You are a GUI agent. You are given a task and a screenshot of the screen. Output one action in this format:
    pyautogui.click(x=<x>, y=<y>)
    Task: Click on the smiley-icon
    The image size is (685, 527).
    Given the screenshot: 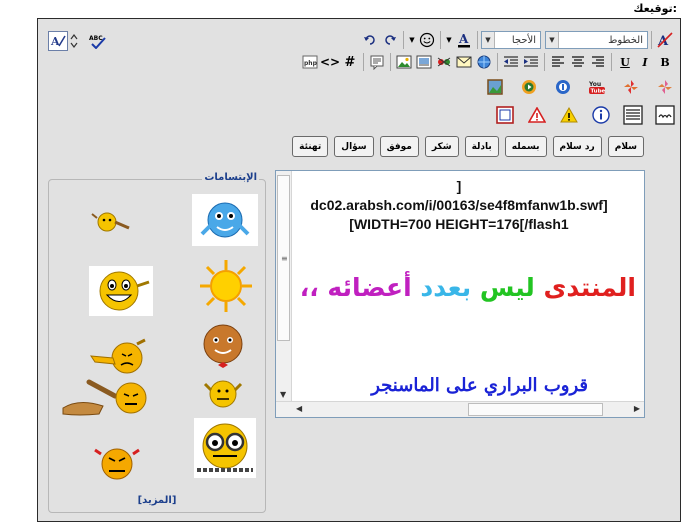 What is the action you would take?
    pyautogui.click(x=427, y=40)
    